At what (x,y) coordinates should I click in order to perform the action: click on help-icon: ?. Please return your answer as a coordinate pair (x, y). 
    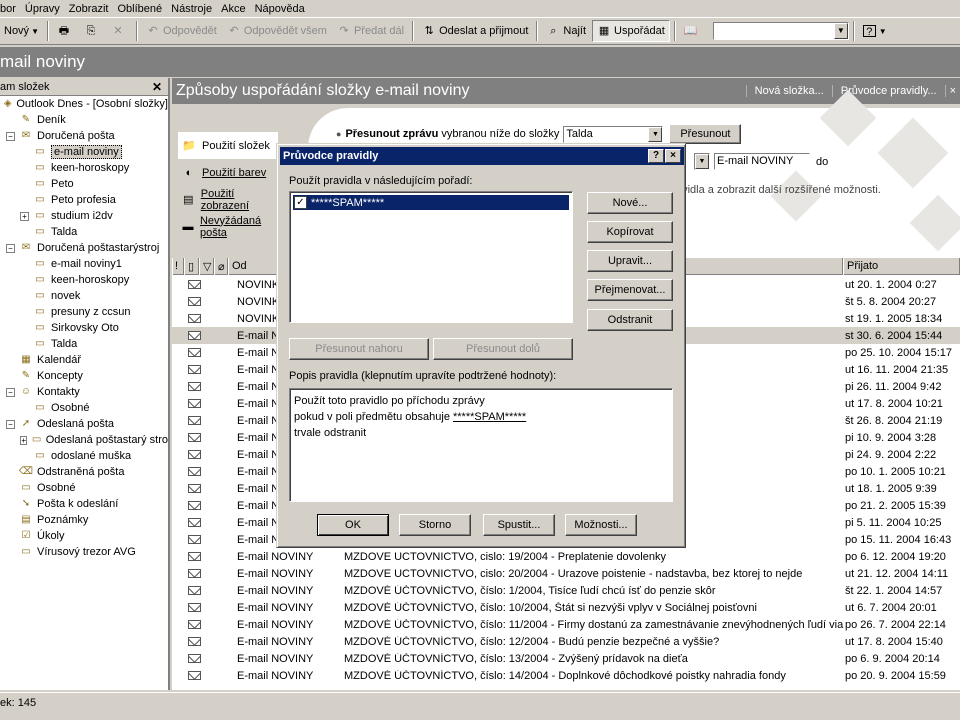
    Looking at the image, I should click on (656, 156).